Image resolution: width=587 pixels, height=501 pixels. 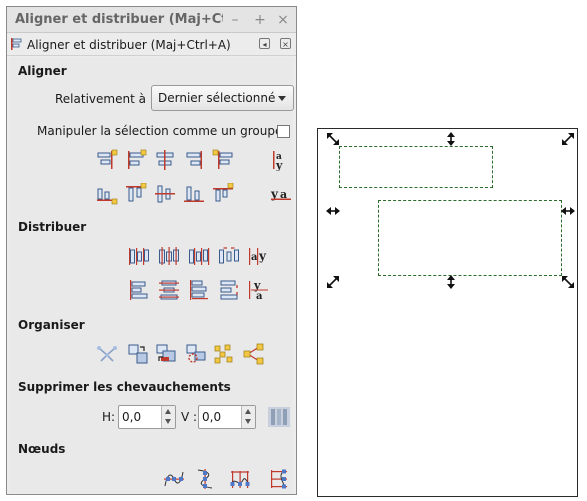 What do you see at coordinates (283, 20) in the screenshot?
I see `close-button: ×` at bounding box center [283, 20].